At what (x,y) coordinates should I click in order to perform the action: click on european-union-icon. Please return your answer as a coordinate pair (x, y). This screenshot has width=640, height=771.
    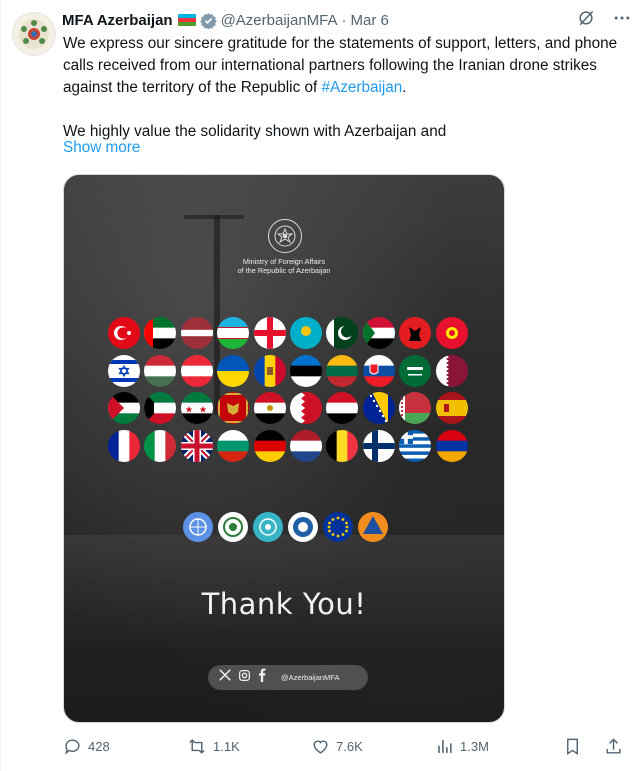
    Looking at the image, I should click on (338, 527).